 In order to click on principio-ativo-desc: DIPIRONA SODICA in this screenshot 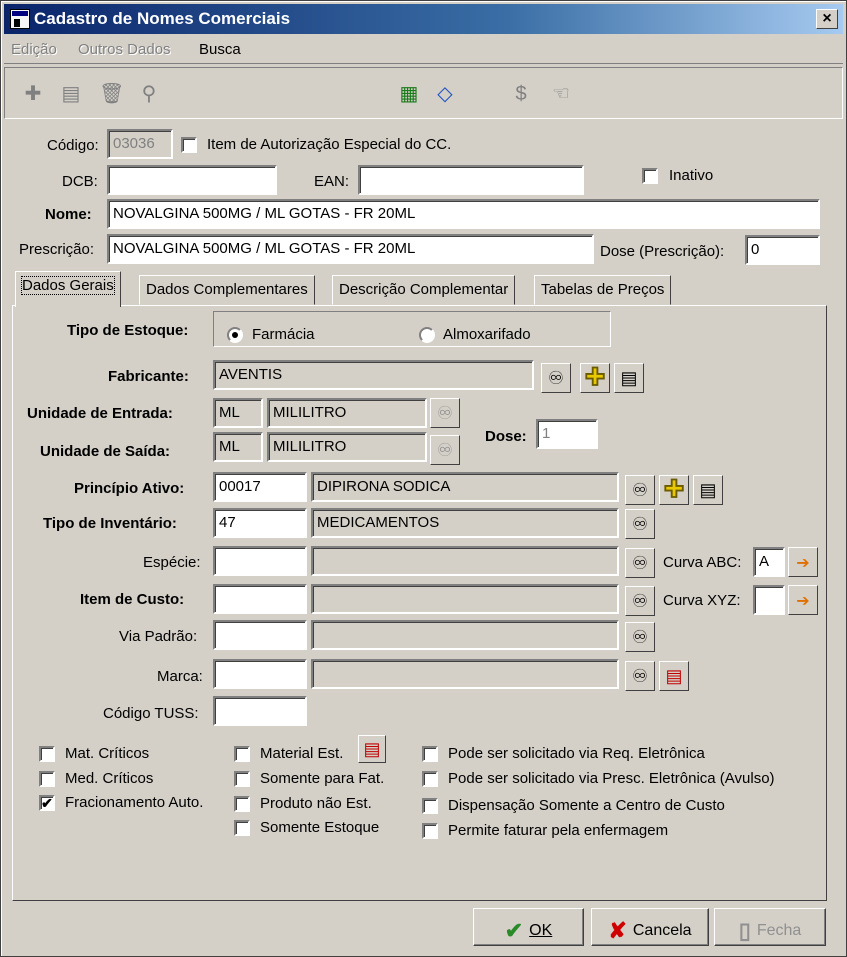, I will do `click(465, 487)`.